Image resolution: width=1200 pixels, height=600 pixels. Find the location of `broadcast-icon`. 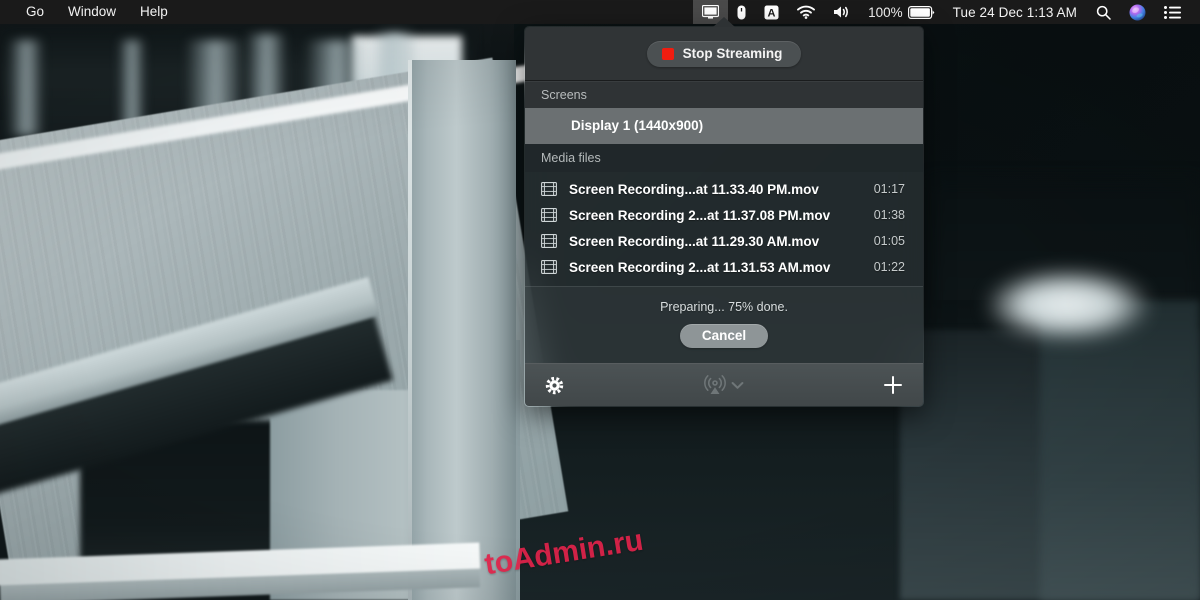

broadcast-icon is located at coordinates (715, 384).